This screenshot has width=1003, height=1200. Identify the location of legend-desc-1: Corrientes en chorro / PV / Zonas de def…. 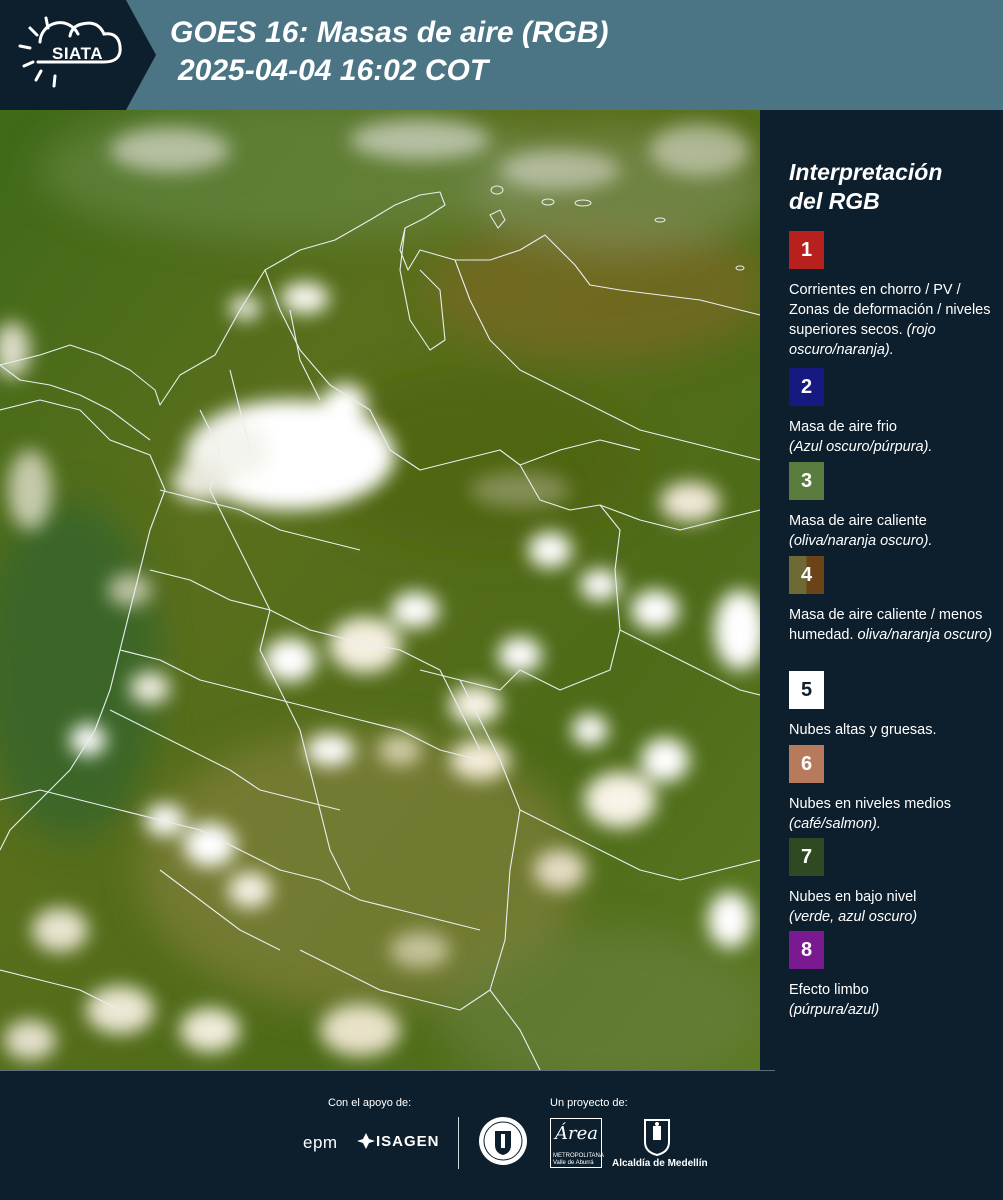
(894, 320).